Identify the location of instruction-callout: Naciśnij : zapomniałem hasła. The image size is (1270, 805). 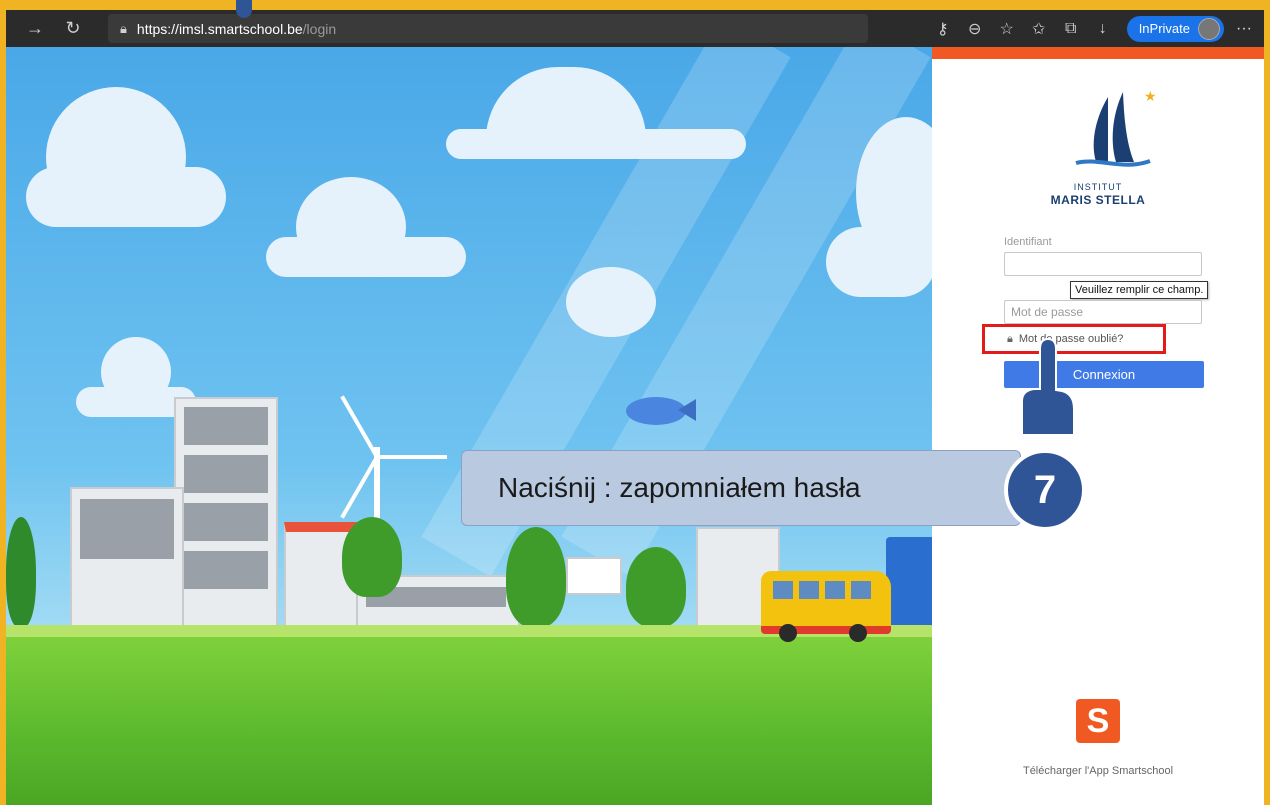
(741, 488).